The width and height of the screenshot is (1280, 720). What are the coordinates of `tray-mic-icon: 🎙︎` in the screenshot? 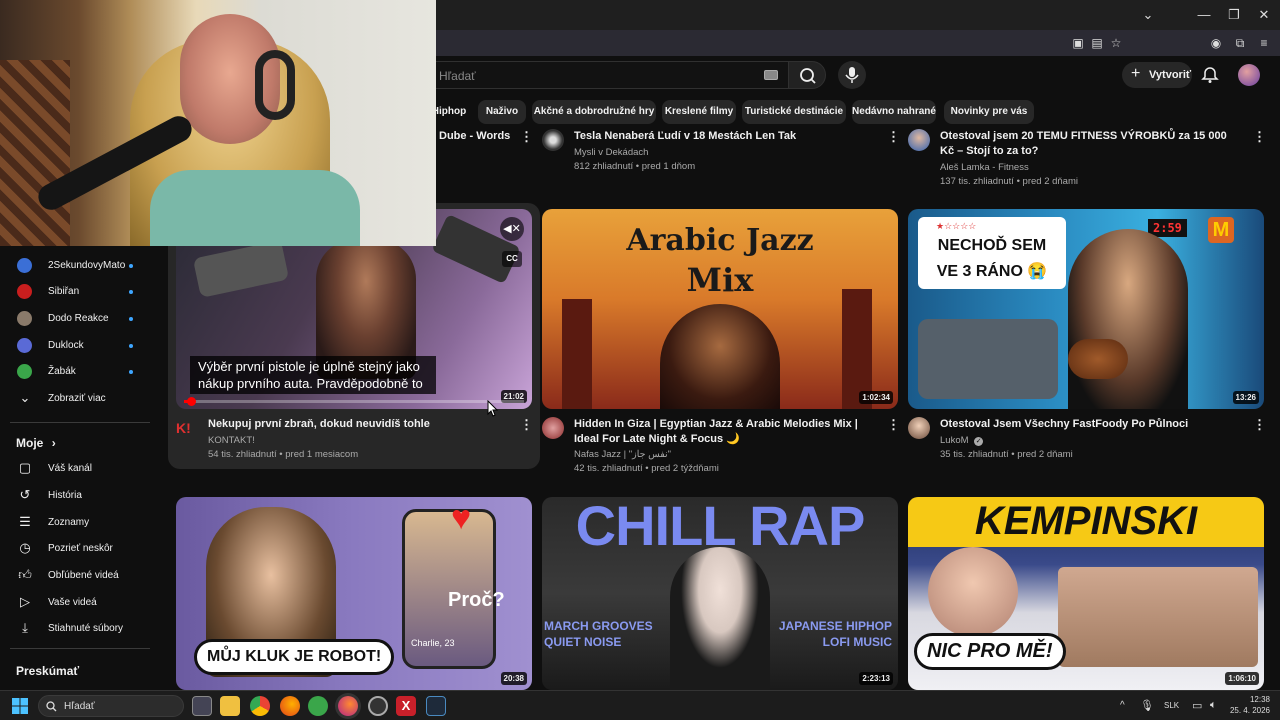 It's located at (1147, 705).